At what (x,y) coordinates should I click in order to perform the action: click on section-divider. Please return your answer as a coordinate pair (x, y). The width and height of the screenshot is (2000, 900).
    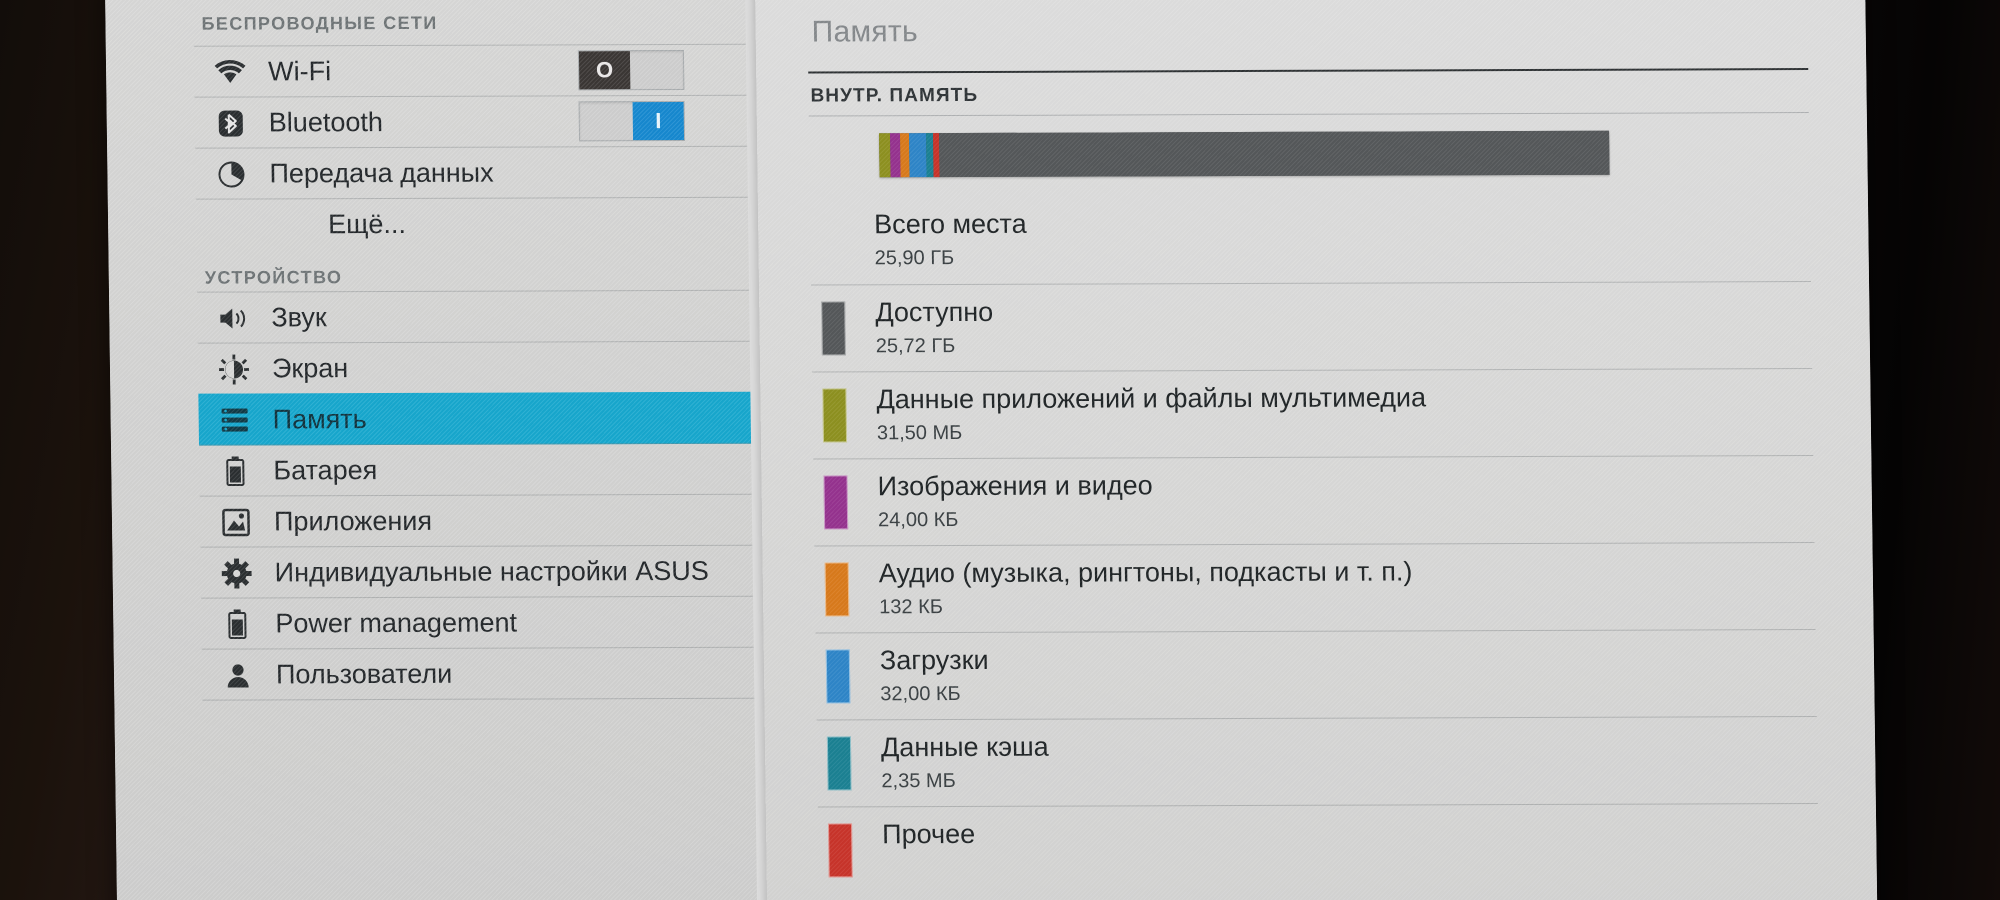
    Looking at the image, I should click on (1308, 114).